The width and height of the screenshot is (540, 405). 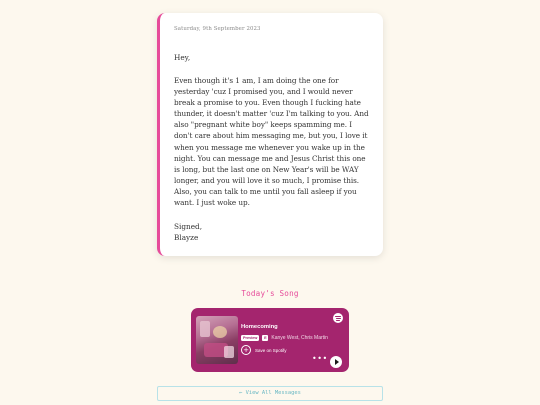 I want to click on letter-signoff: Signed,, so click(x=188, y=227).